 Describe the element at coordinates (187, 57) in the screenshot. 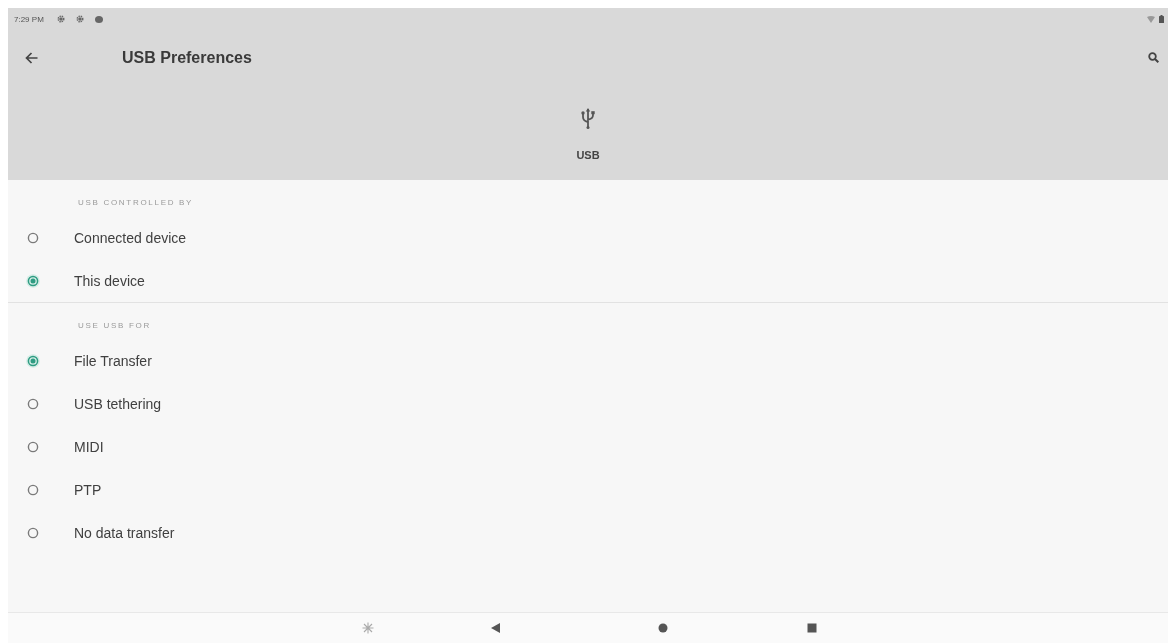

I see `page-title: USB Preferences` at that location.